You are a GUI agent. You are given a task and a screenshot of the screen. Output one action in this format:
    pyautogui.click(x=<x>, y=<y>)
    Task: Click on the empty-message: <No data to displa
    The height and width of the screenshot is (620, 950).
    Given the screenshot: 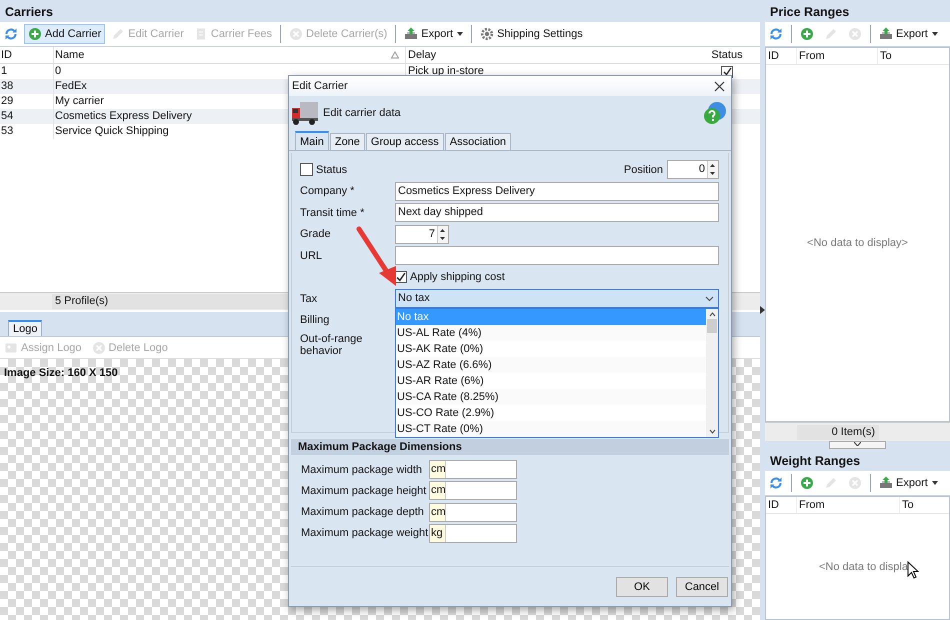 What is the action you would take?
    pyautogui.click(x=863, y=566)
    